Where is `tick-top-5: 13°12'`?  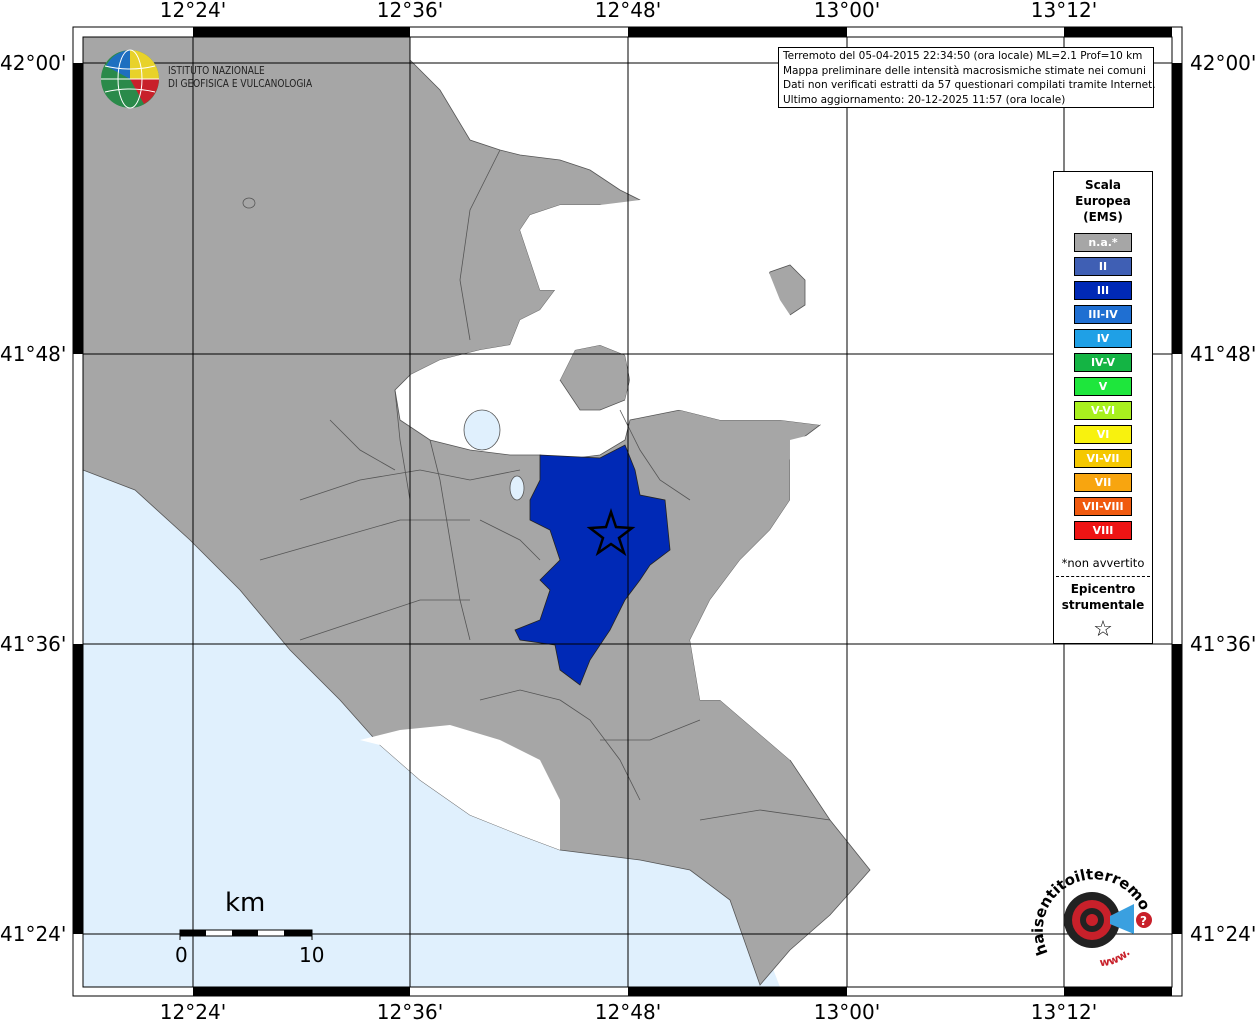 tick-top-5: 13°12' is located at coordinates (1064, 11).